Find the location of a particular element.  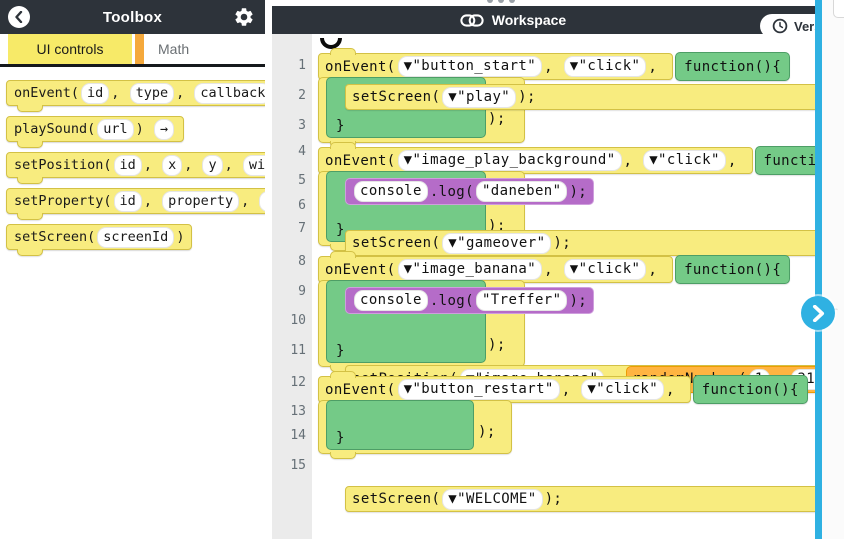

block-setscreen-gameover: setScreen(▼"gameover"); is located at coordinates (594, 243).